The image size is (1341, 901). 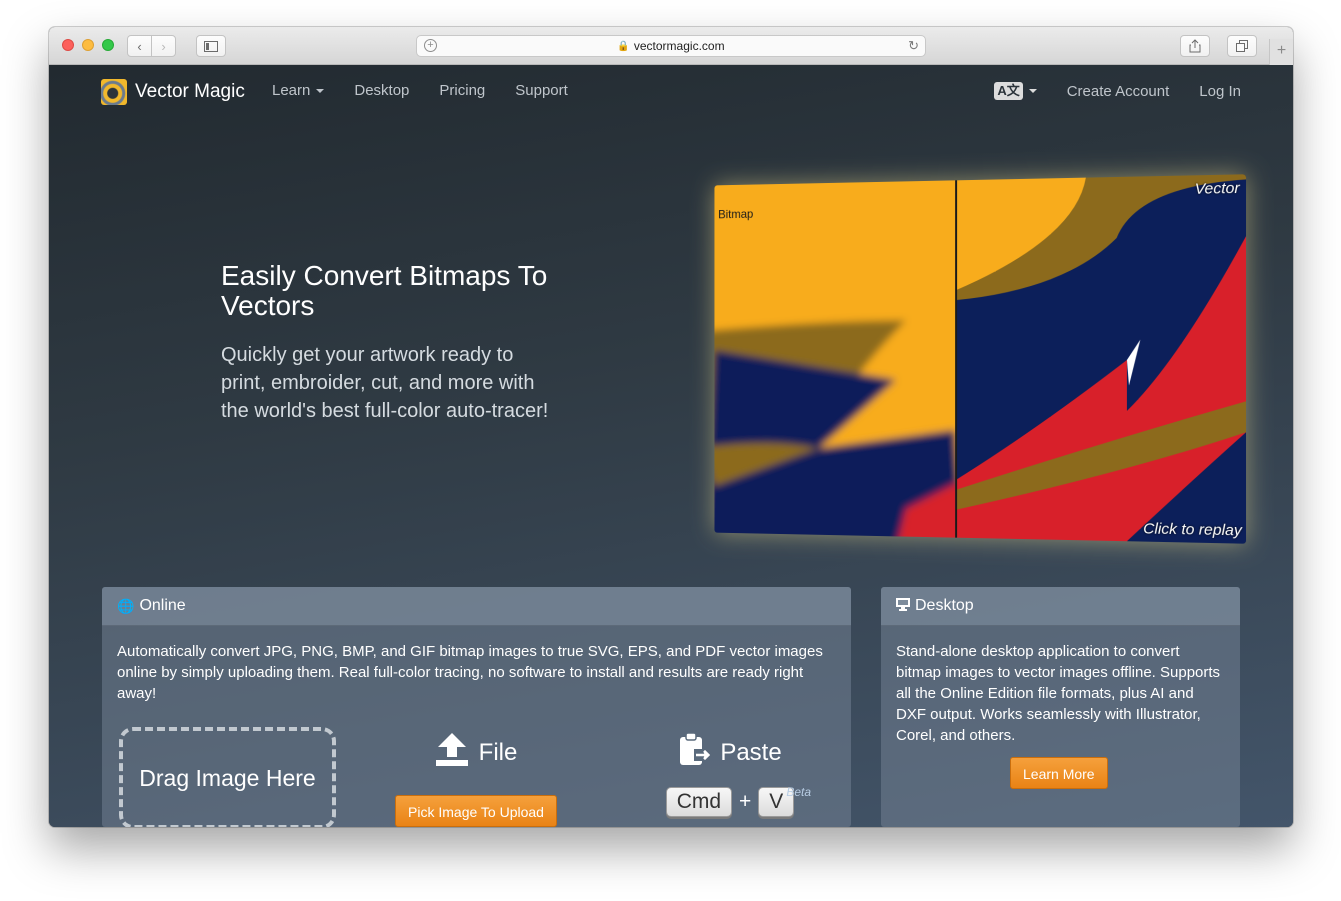 I want to click on desktop-panel-header: Desktop, so click(x=1060, y=606).